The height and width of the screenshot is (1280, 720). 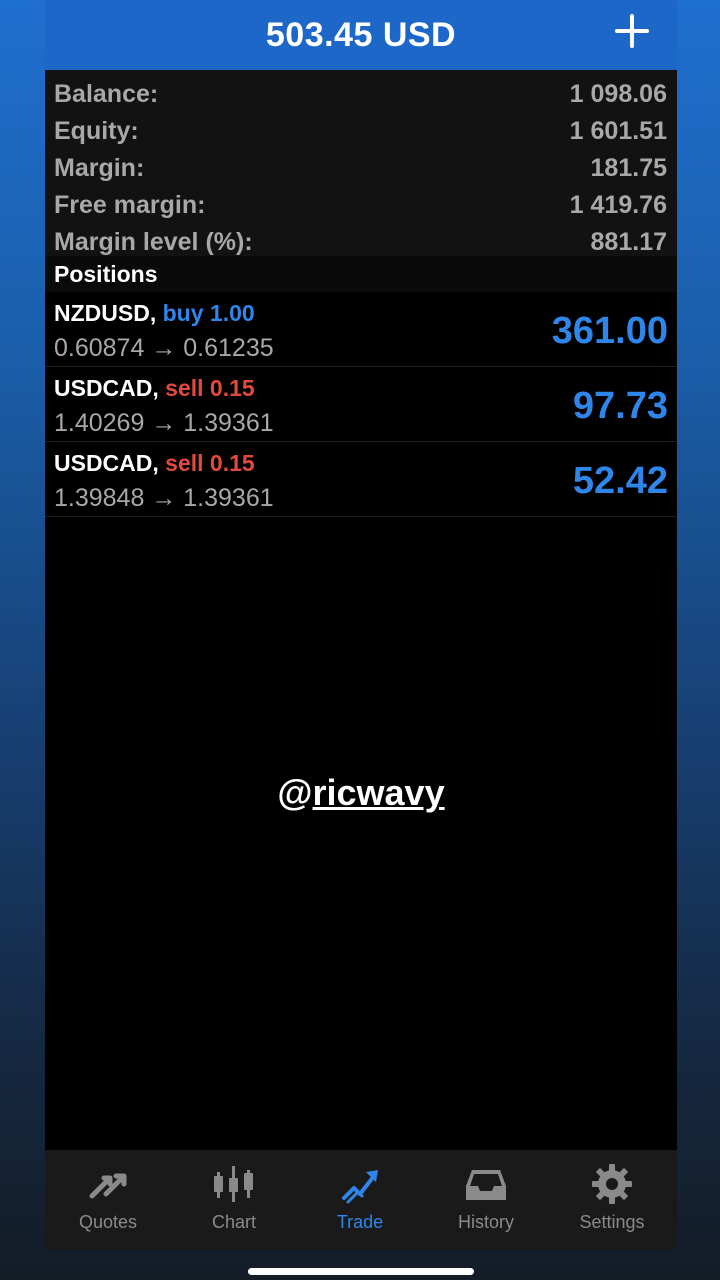 I want to click on watermark-handle: @ricwavy, so click(x=361, y=793).